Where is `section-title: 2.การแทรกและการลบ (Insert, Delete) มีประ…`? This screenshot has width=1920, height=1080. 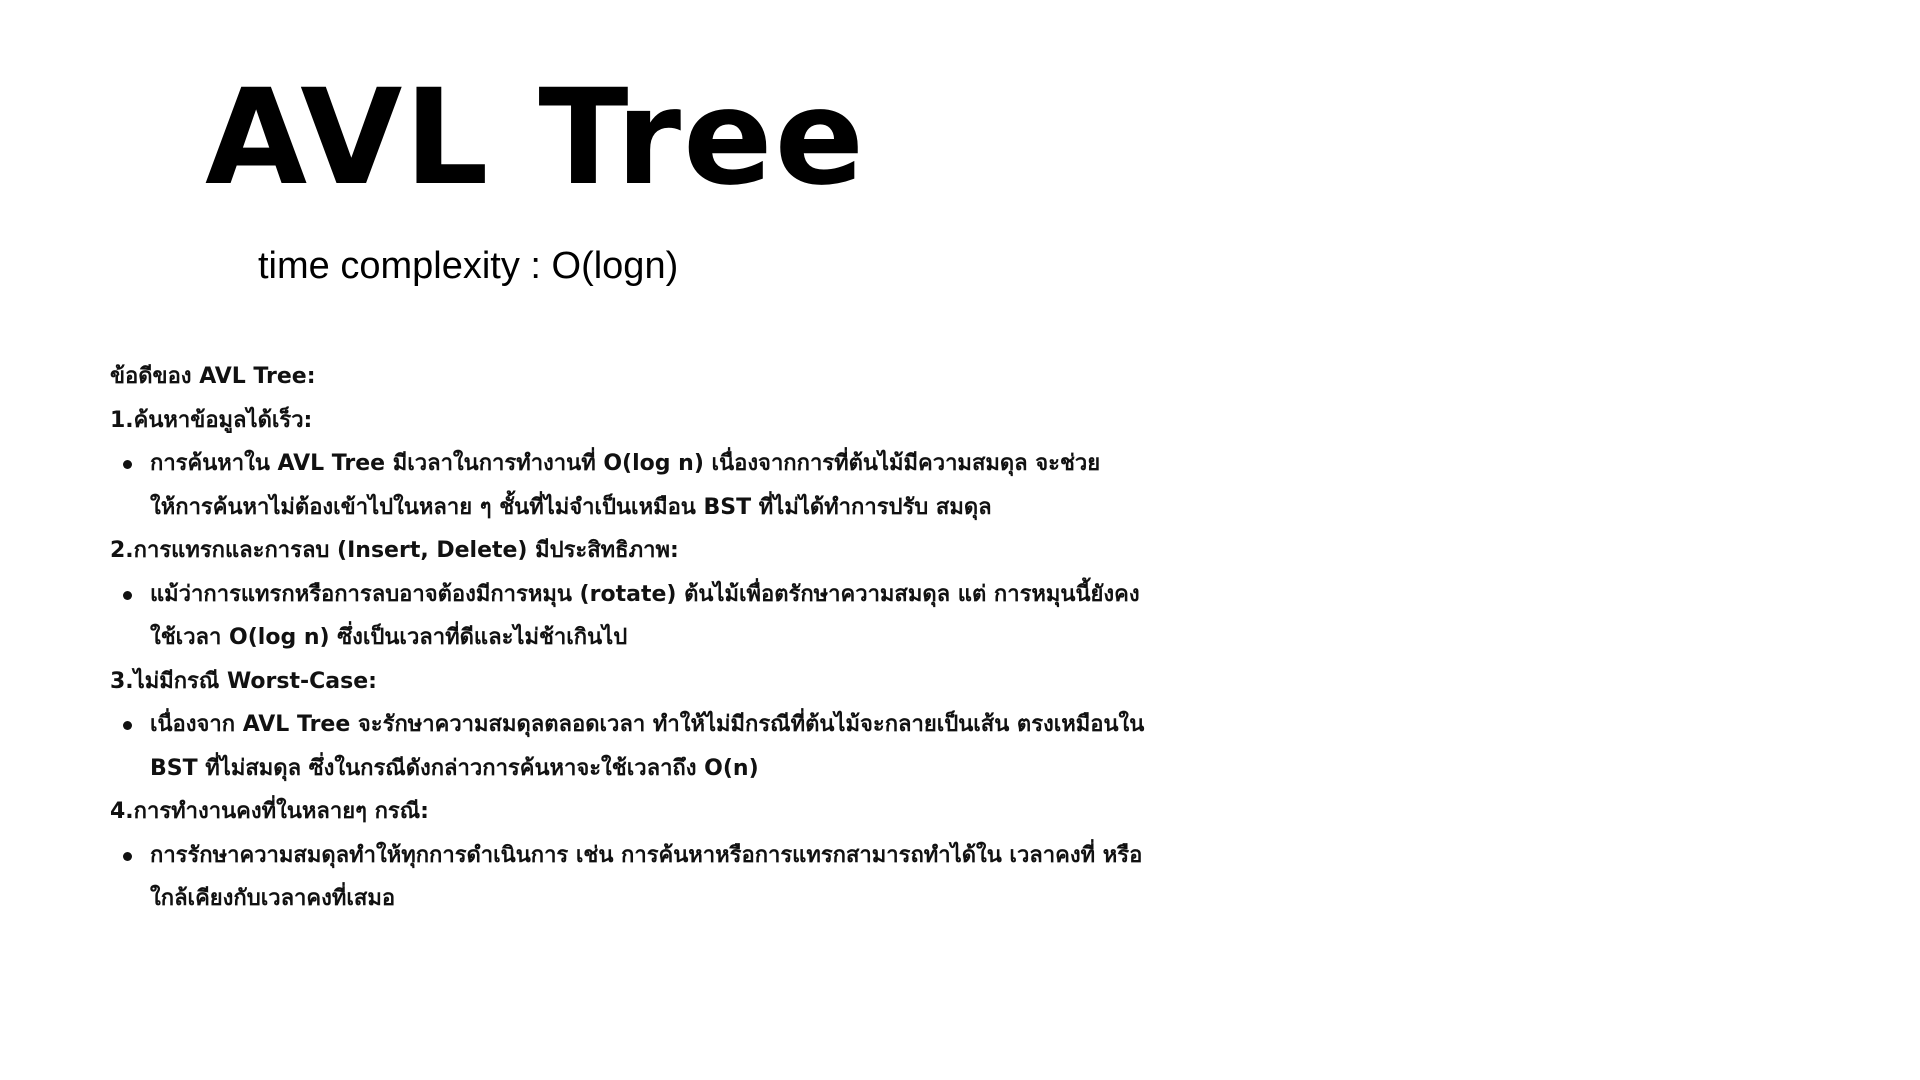
section-title: 2.การแทรกและการลบ (Insert, Delete) มีประ… is located at coordinates (394, 550).